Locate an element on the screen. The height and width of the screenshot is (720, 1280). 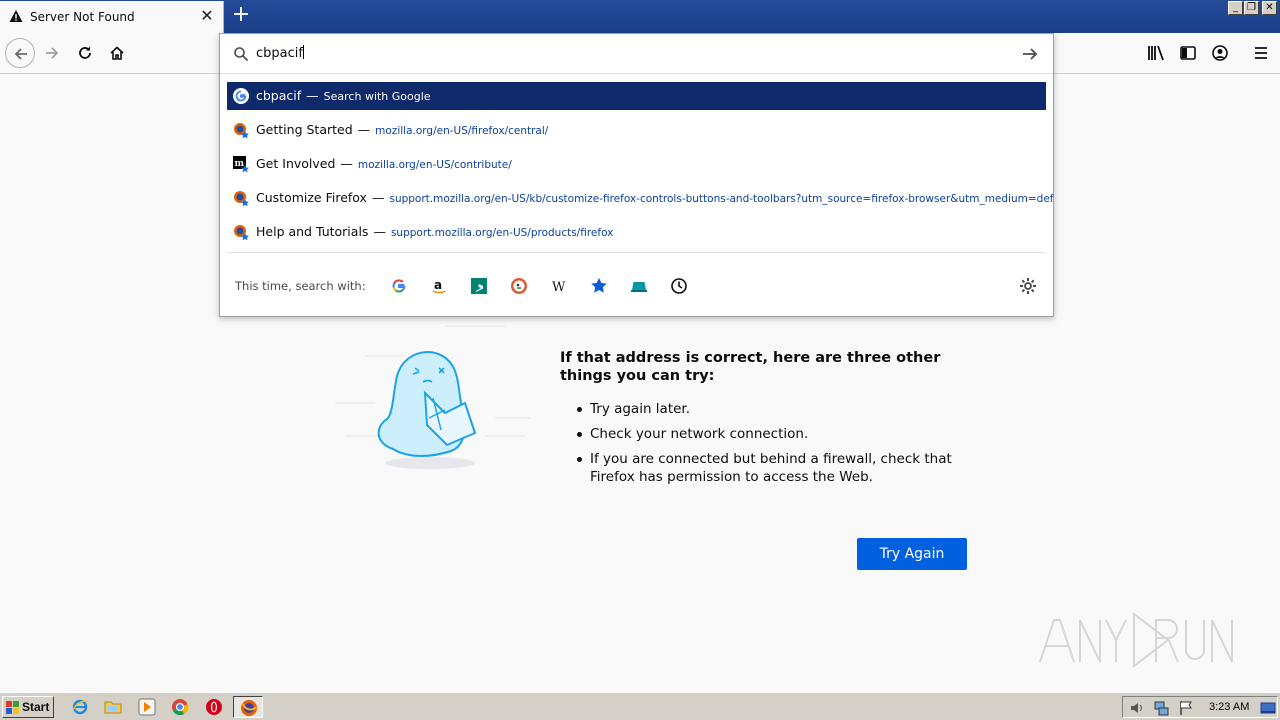
back-button is located at coordinates (20, 53).